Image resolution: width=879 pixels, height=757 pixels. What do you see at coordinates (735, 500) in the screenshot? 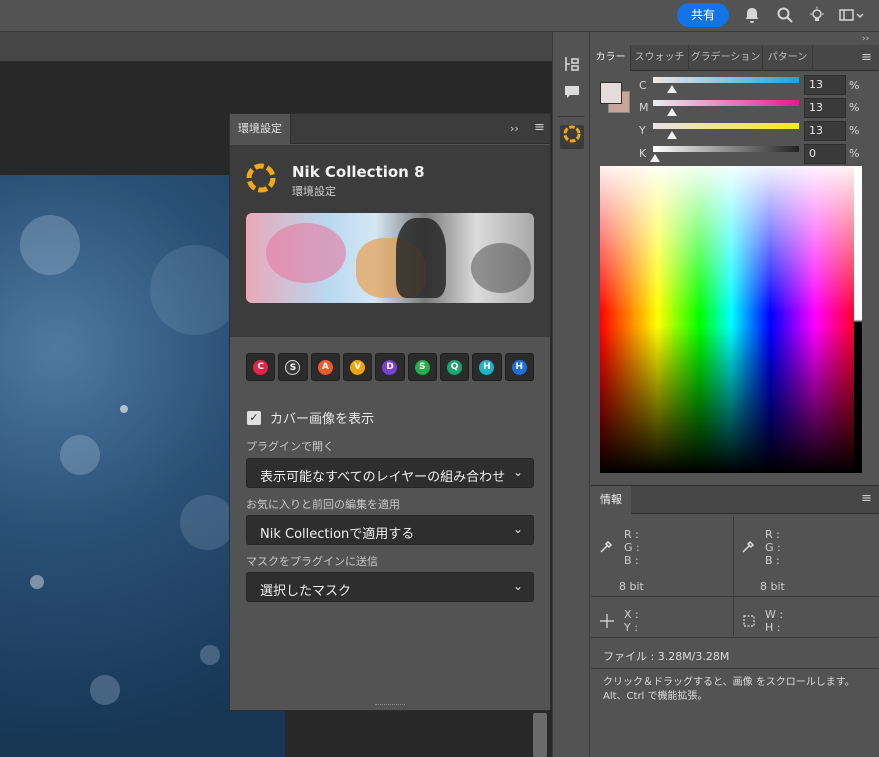
I see `info-panel-tabs: 情報 ≡` at bounding box center [735, 500].